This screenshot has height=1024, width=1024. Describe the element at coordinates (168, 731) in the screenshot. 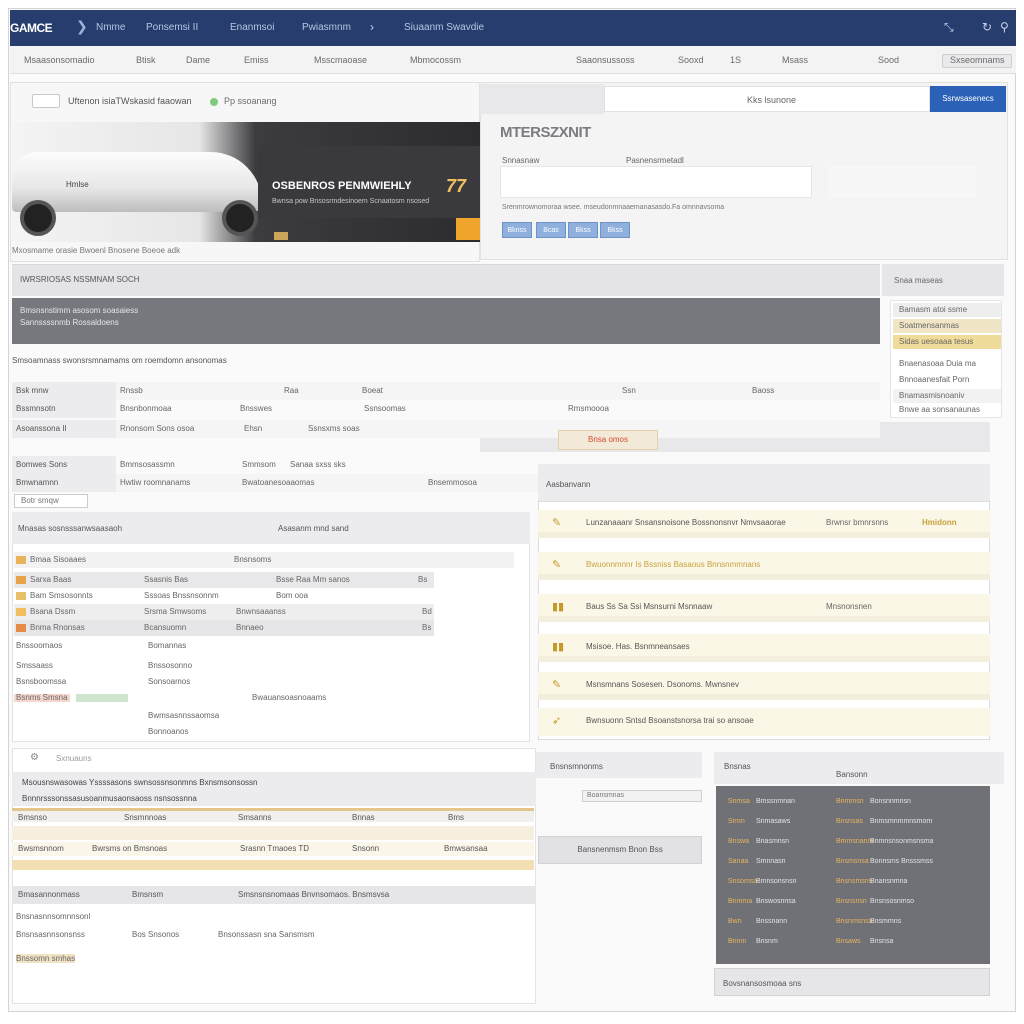

I see `list-cell: Bonnoanos` at that location.